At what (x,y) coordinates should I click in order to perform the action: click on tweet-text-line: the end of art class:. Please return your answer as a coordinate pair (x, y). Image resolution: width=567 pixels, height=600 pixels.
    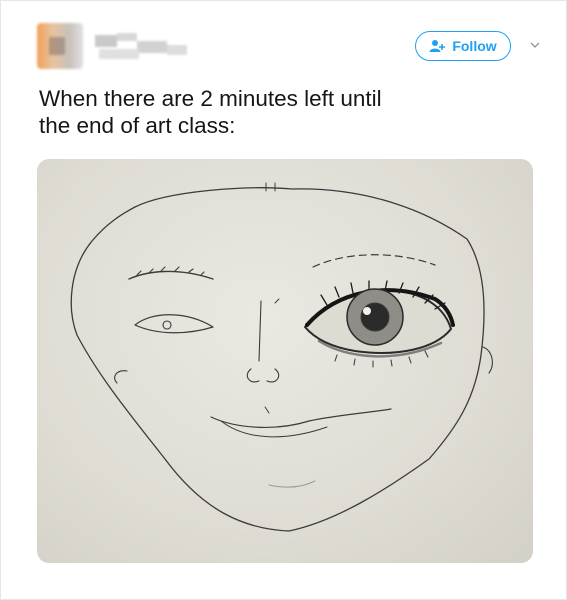
    Looking at the image, I should click on (137, 125).